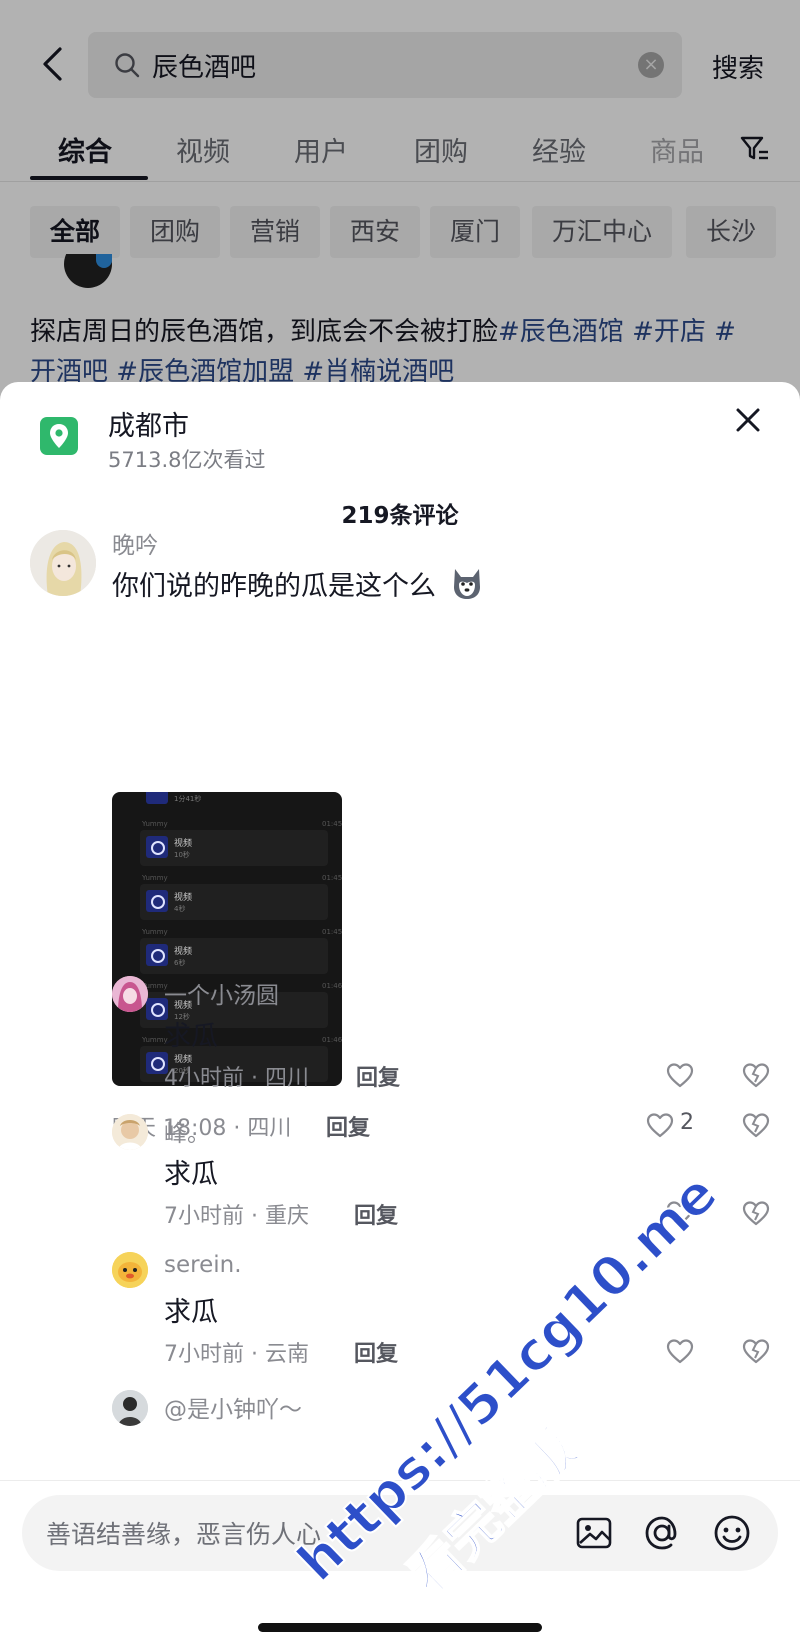  I want to click on screenshot-row: Yummy 01:45 视频 4秒, so click(227, 901).